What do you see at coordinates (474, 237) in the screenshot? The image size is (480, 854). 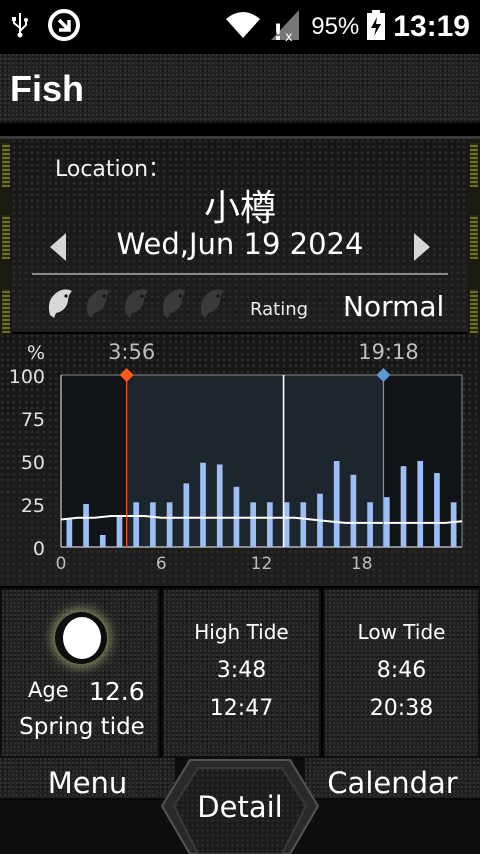 I see `right-rail` at bounding box center [474, 237].